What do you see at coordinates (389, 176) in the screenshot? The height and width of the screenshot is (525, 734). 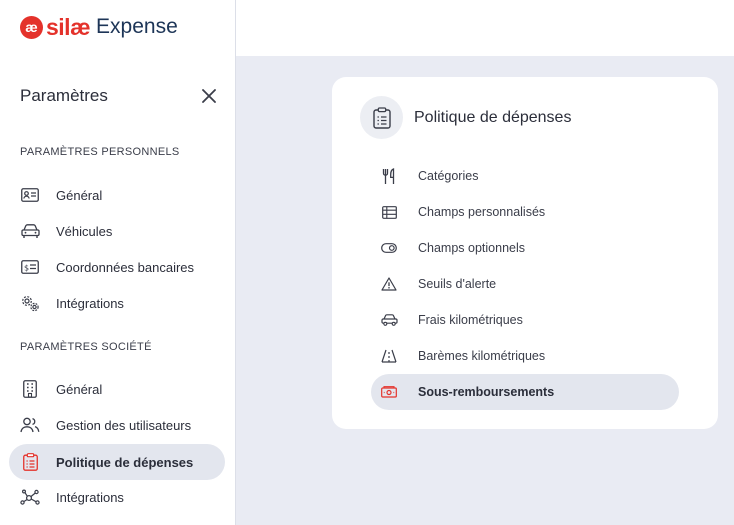 I see `fork-knife-icon` at bounding box center [389, 176].